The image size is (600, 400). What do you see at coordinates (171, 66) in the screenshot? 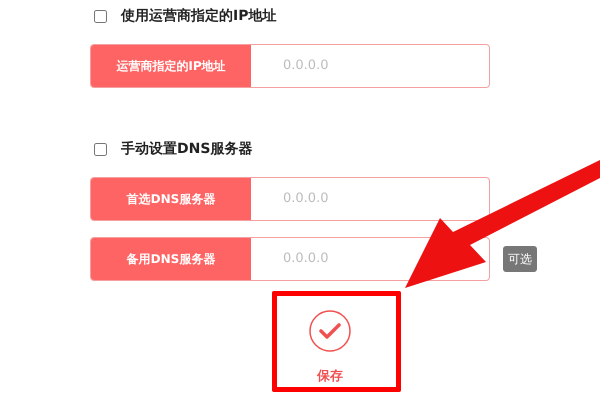
I see `field-label: 运营商指定的IP地址` at bounding box center [171, 66].